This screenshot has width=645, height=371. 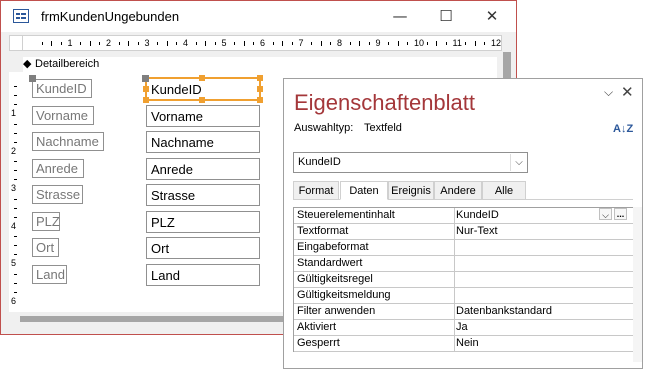 I want to click on property-row: Gültigkeitsregel, so click(x=464, y=280).